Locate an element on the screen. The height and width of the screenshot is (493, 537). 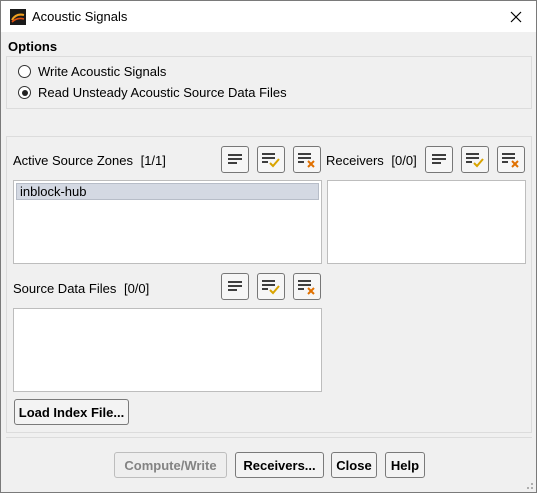
deselect-all-files-button is located at coordinates (307, 286).